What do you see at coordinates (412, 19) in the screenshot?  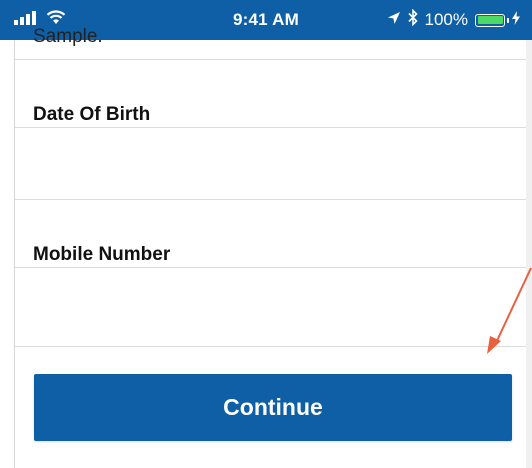 I see `bluetooth-icon` at bounding box center [412, 19].